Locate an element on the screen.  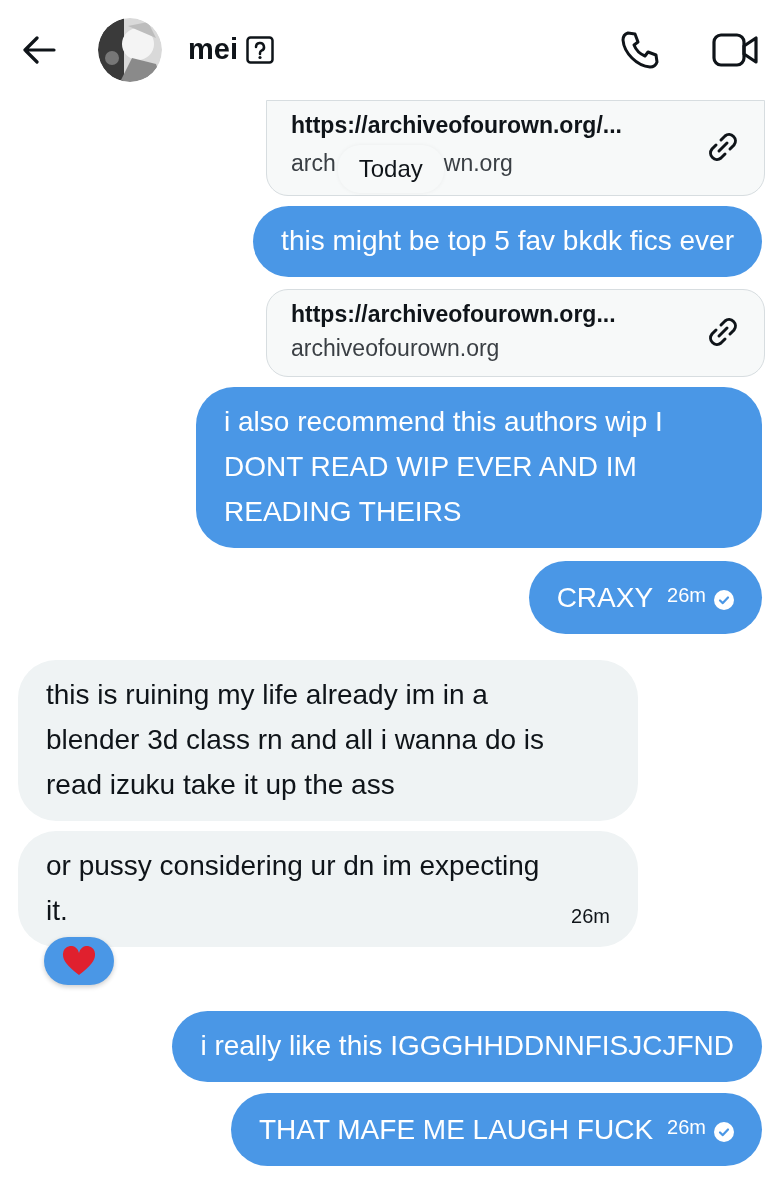
help-icon is located at coordinates (260, 50).